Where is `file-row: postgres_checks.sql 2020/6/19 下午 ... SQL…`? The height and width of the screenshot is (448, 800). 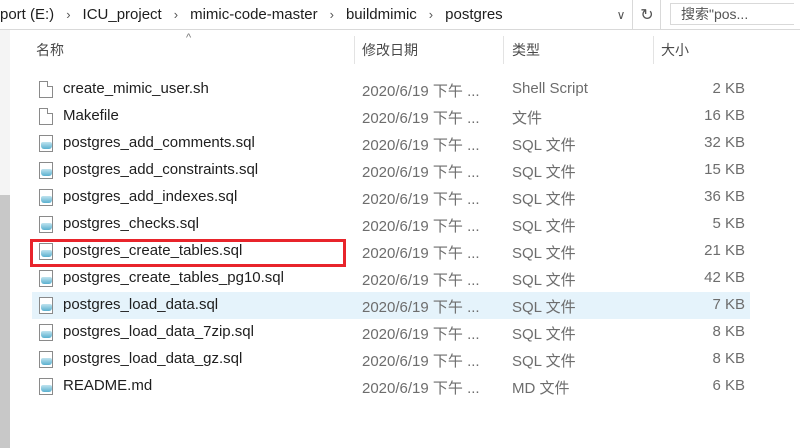
file-row: postgres_checks.sql 2020/6/19 下午 ... SQL… is located at coordinates (391, 224).